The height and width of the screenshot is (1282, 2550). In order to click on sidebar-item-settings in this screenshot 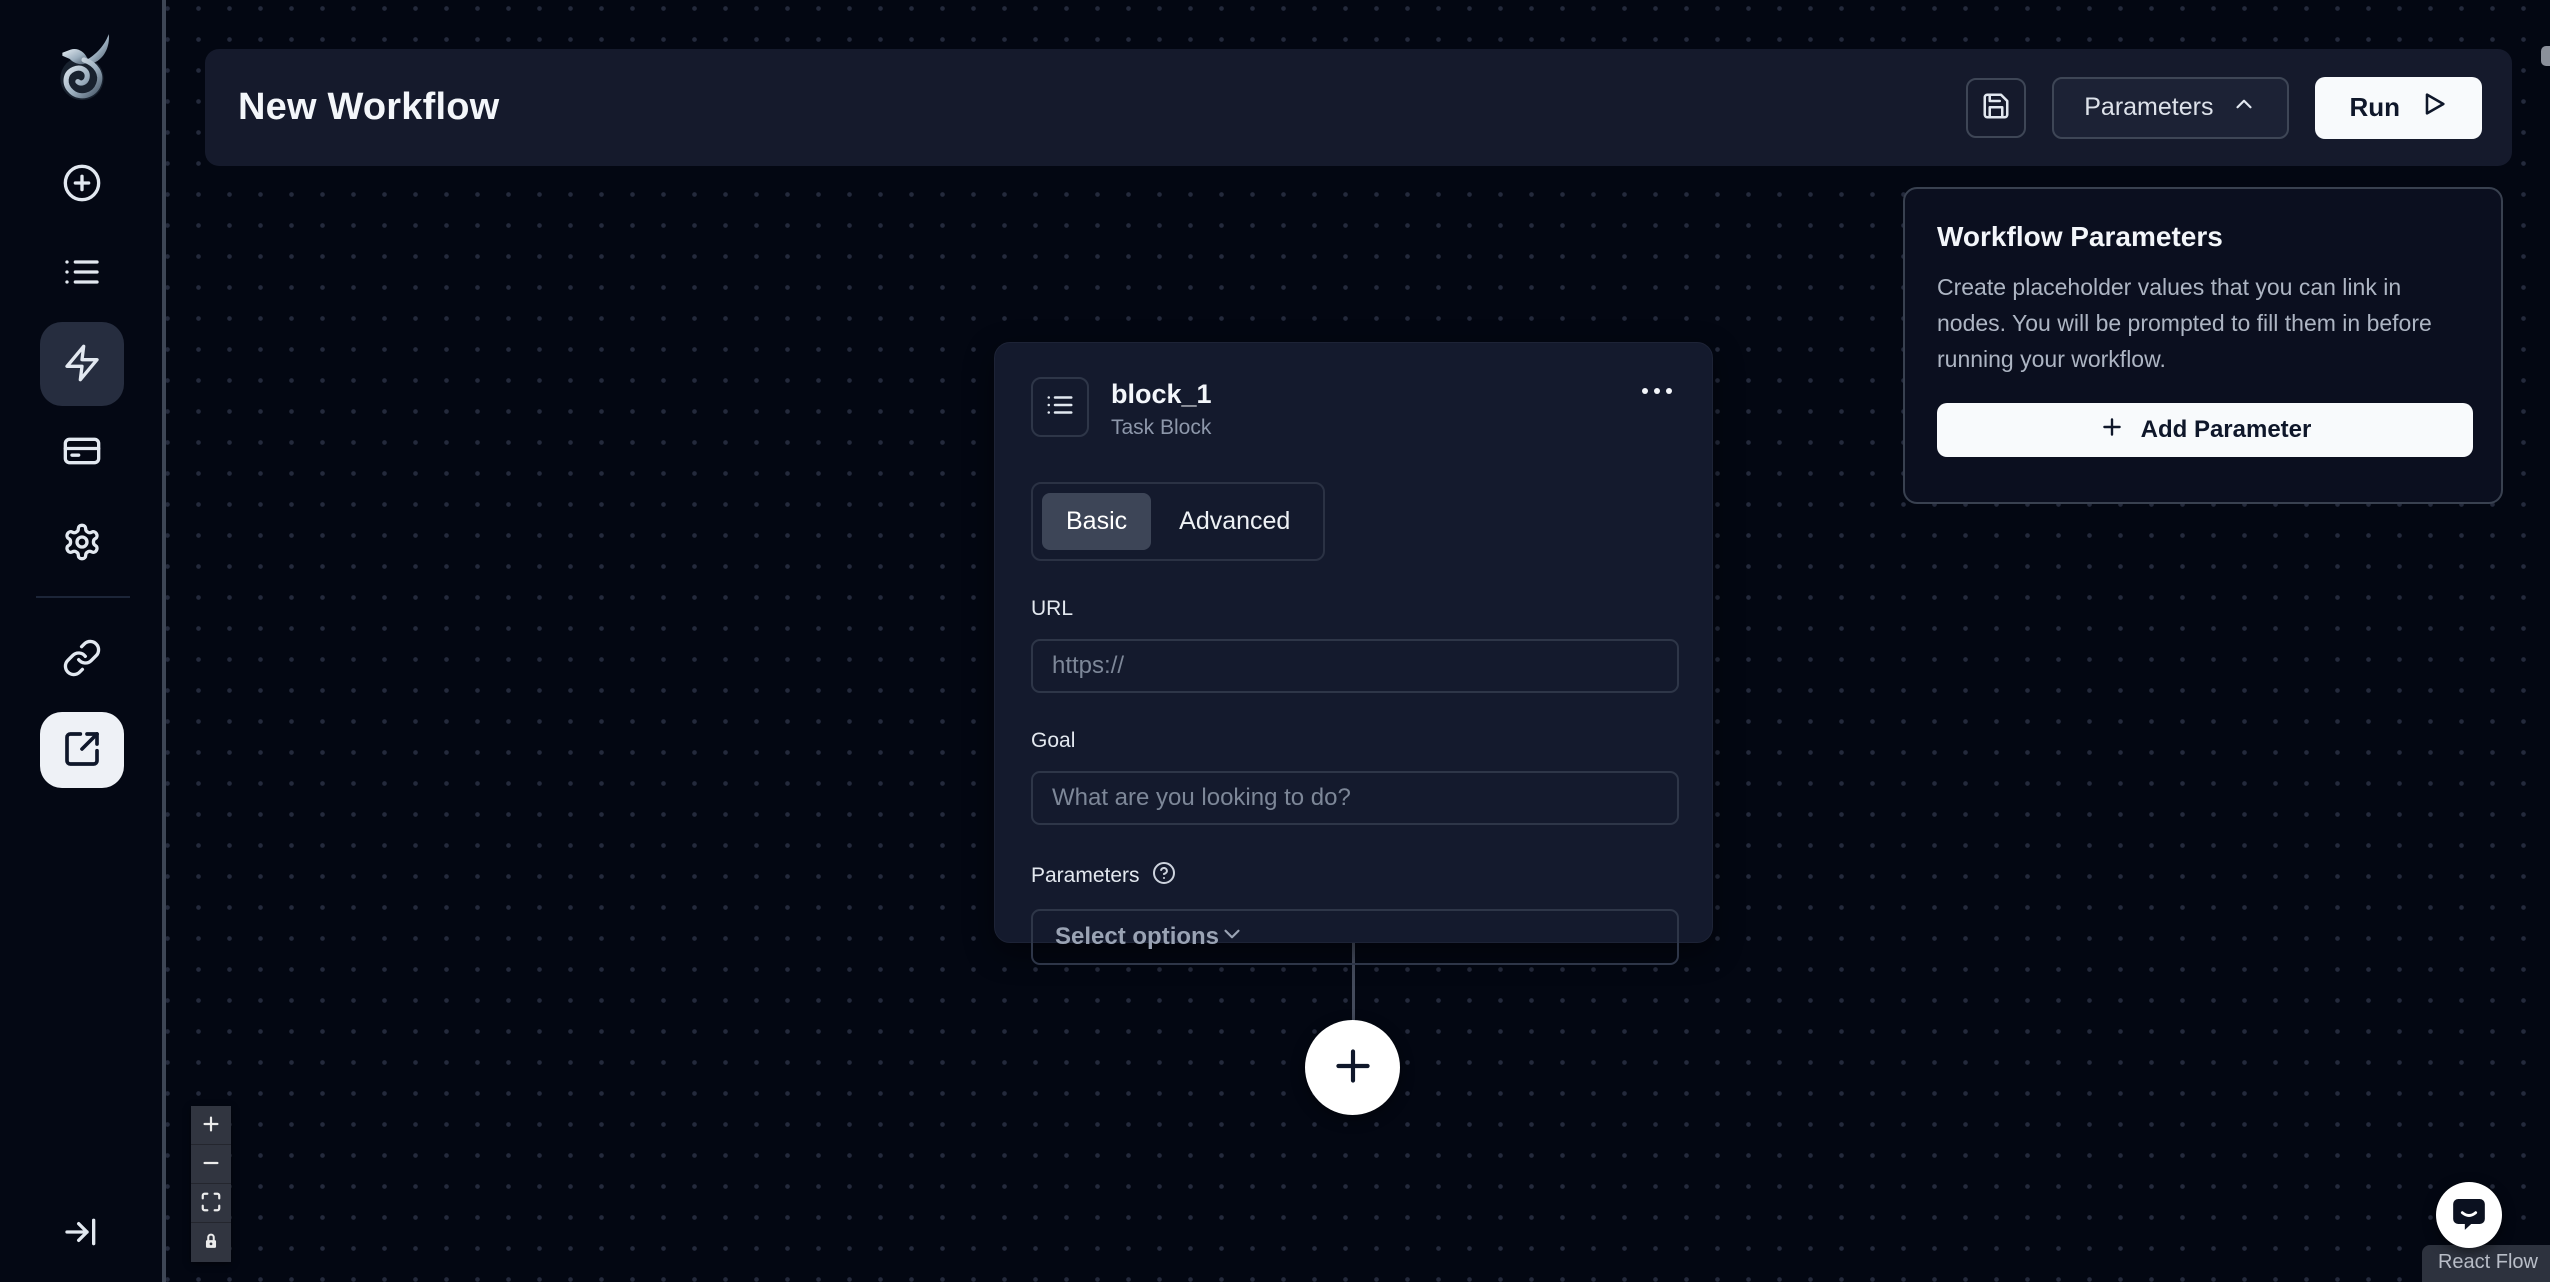, I will do `click(82, 543)`.